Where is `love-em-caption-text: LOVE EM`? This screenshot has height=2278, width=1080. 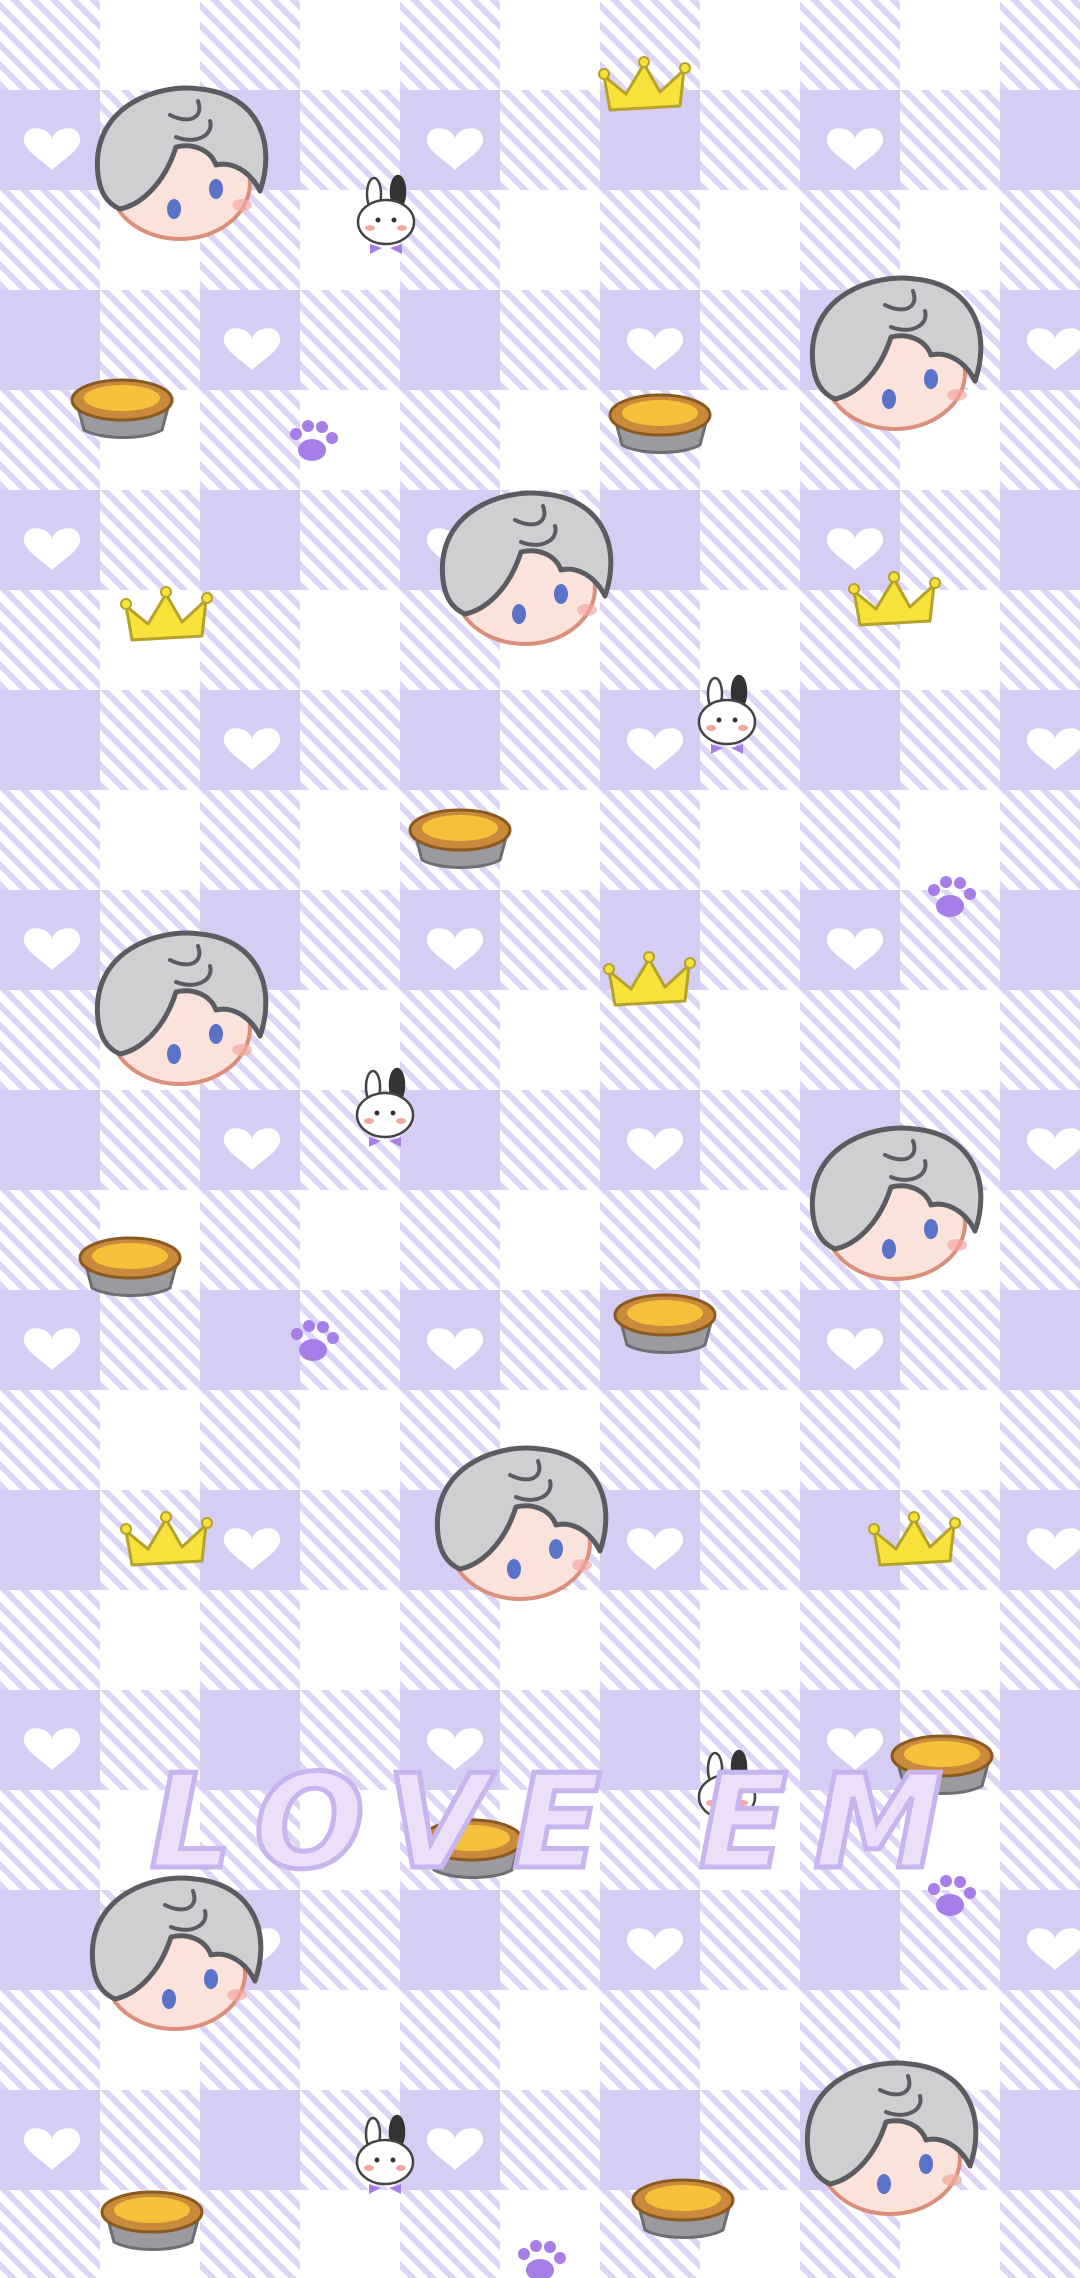 love-em-caption-text: LOVE EM is located at coordinates (559, 1825).